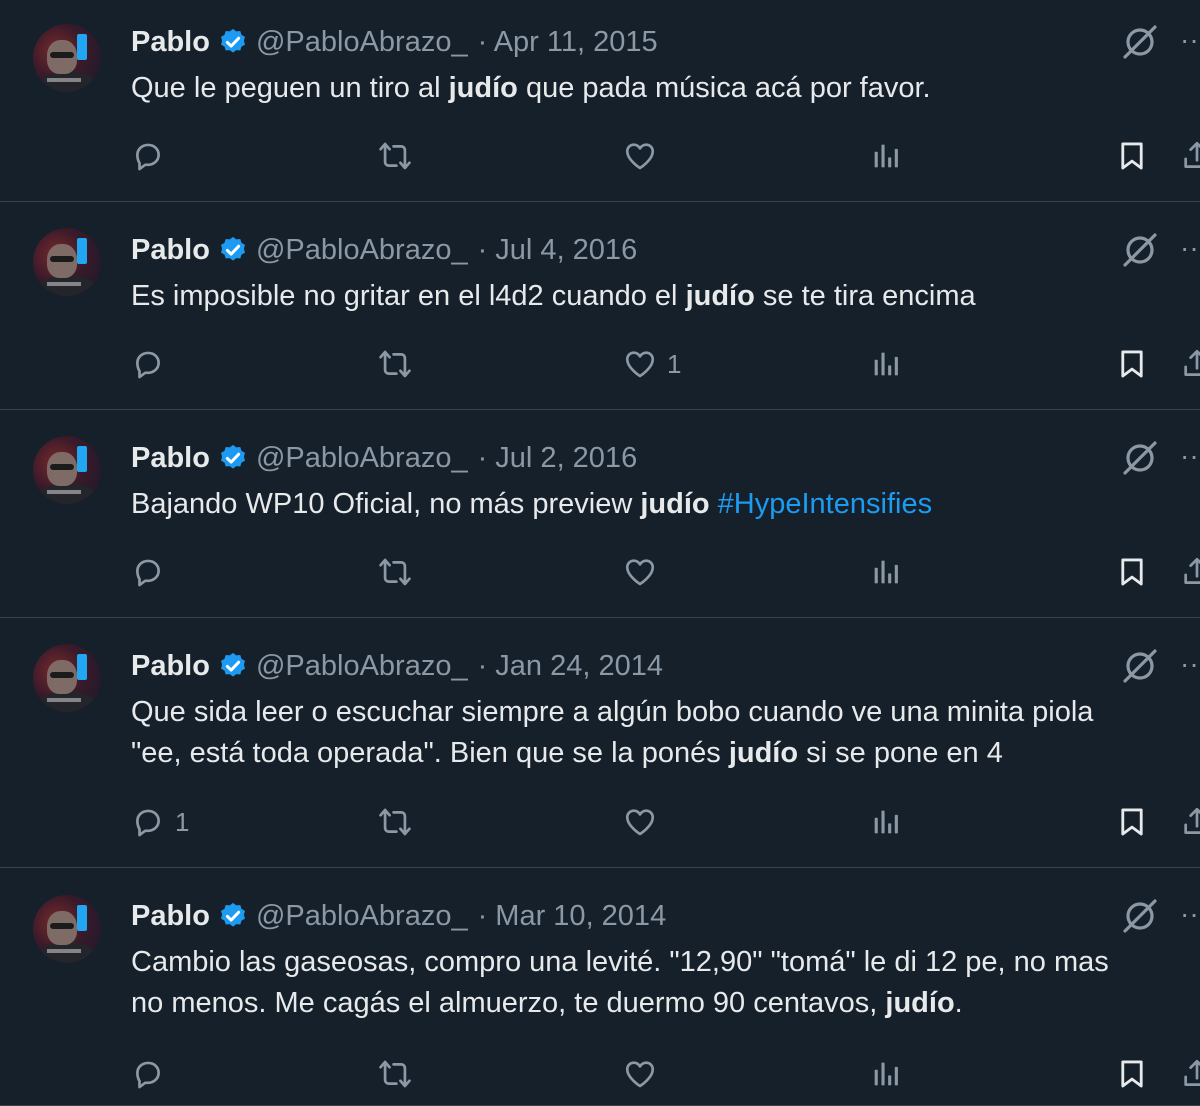 This screenshot has height=1106, width=1200. I want to click on tweet-date: · Jul 4, 2016, so click(558, 250).